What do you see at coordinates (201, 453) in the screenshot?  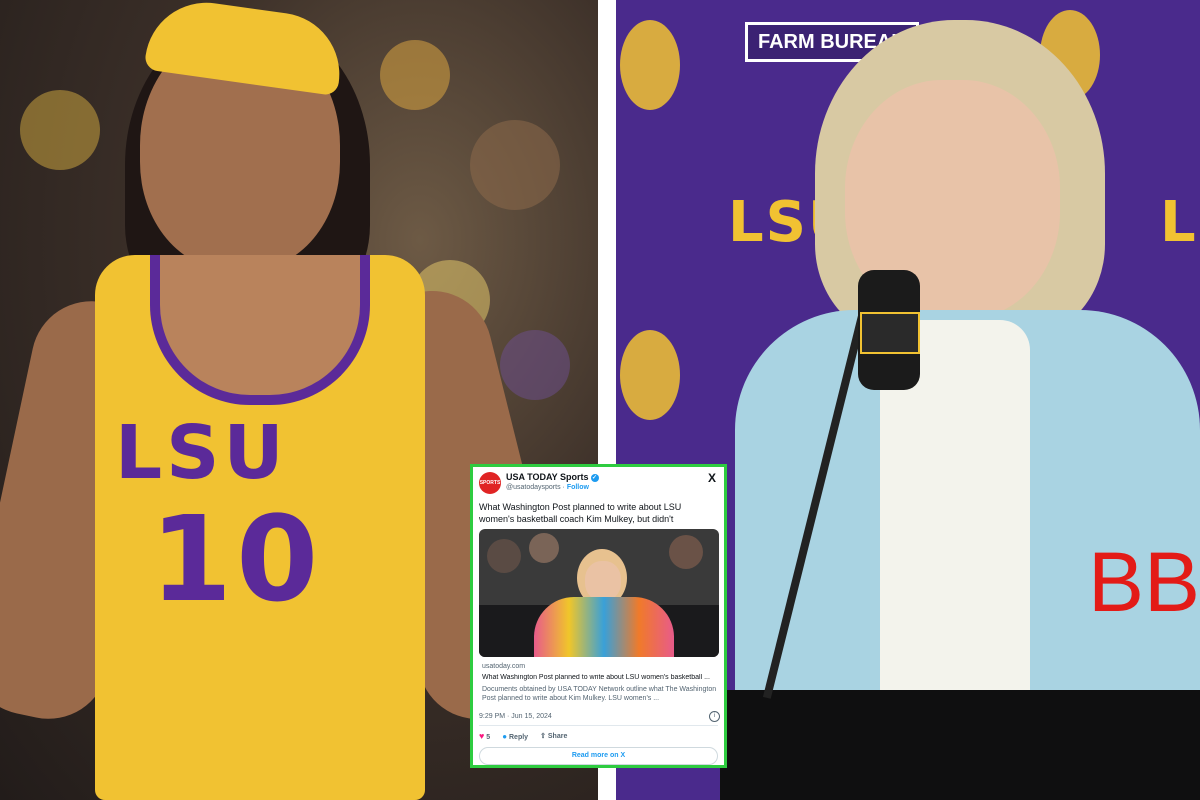 I see `jersey-lettering: LSU` at bounding box center [201, 453].